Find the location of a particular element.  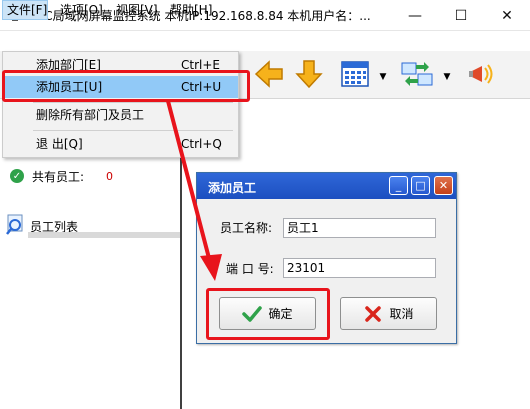

dialog-maximize-button: □ is located at coordinates (420, 185).